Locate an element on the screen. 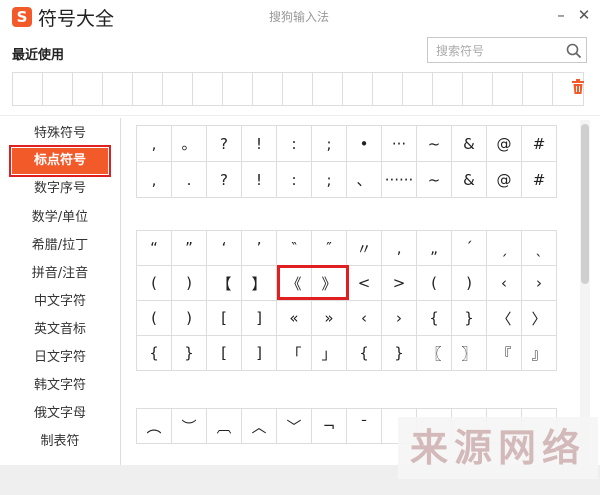 Image resolution: width=600 pixels, height=495 pixels. search-box is located at coordinates (507, 50).